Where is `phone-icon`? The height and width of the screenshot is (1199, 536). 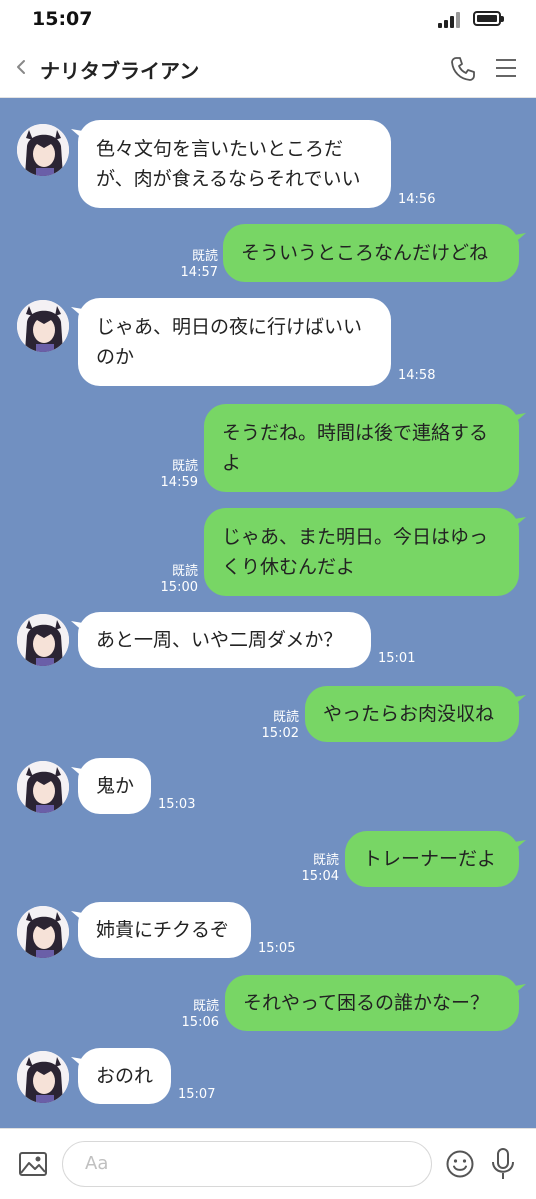 phone-icon is located at coordinates (463, 69).